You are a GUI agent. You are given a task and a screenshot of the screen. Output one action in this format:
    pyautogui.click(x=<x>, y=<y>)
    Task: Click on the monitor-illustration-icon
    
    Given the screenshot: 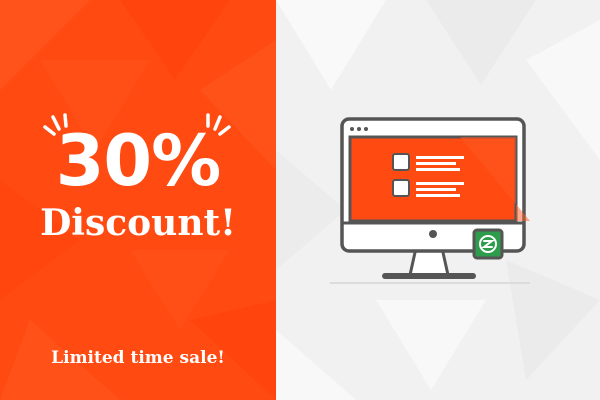 What is the action you would take?
    pyautogui.click(x=430, y=200)
    